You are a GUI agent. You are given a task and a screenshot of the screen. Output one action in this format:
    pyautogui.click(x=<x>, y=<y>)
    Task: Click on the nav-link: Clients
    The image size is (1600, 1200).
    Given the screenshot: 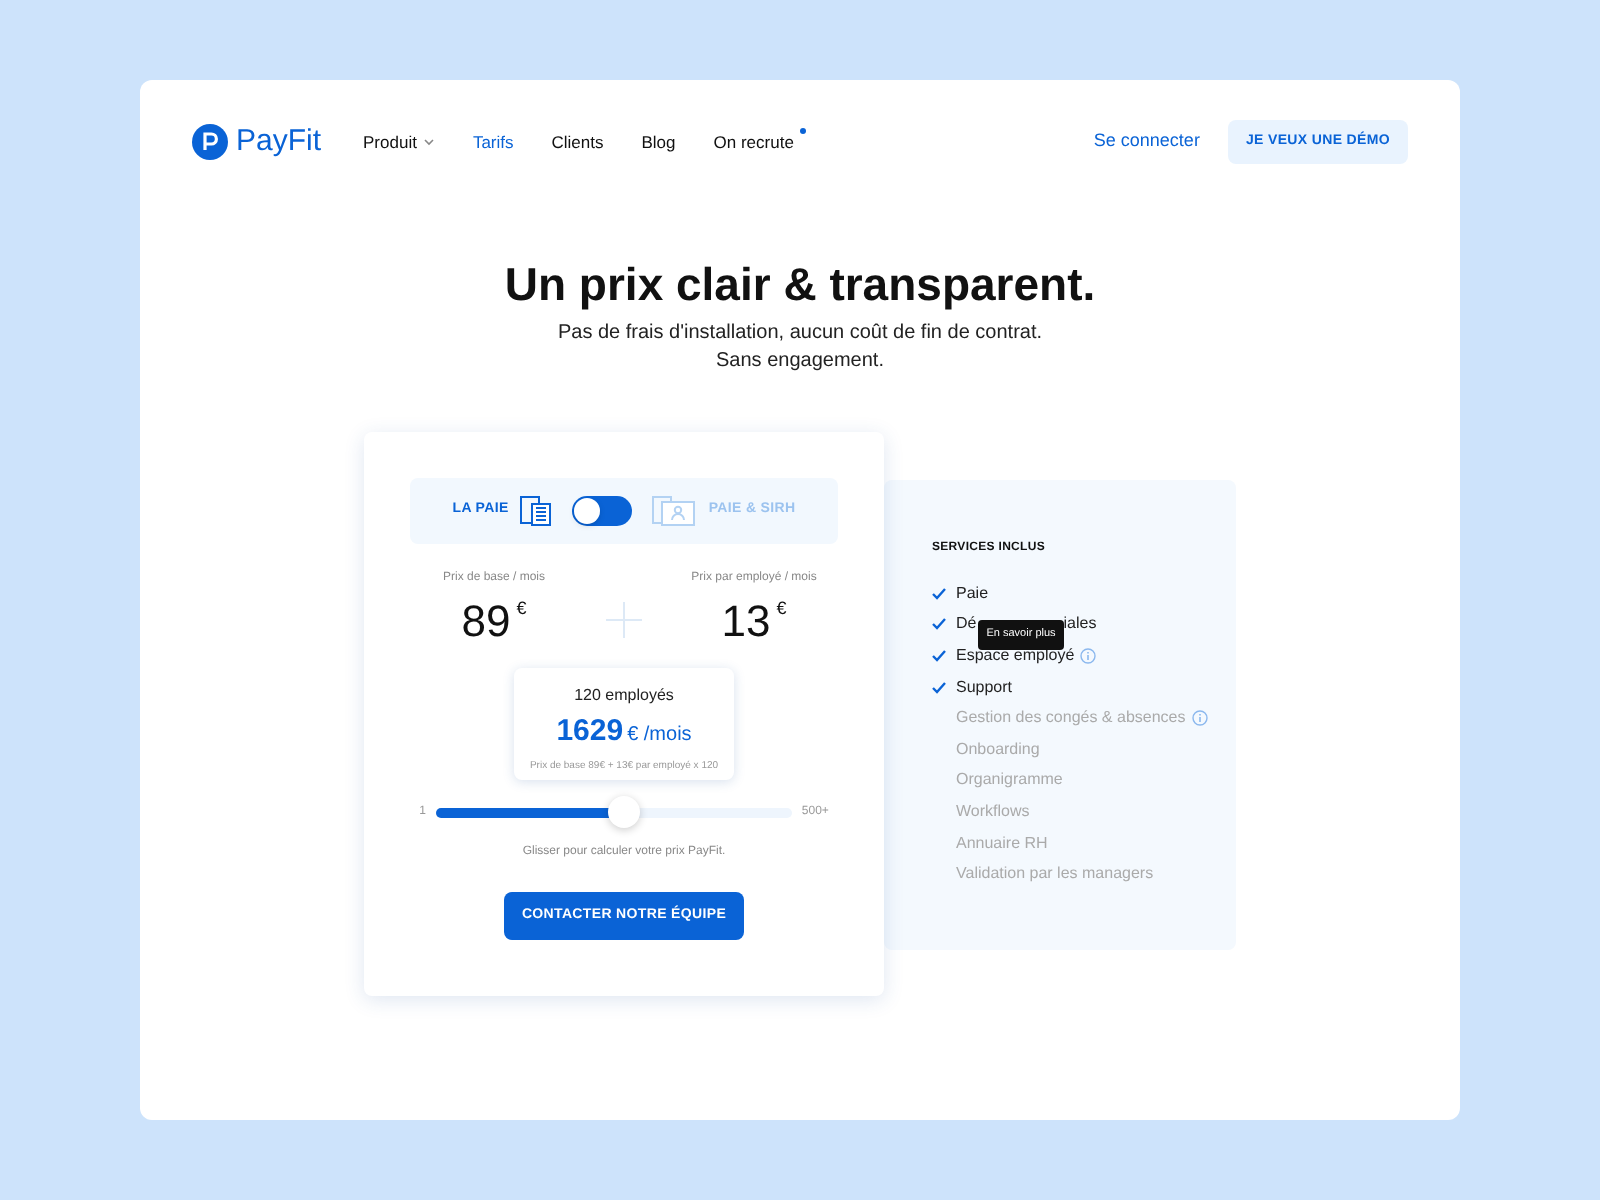 What is the action you would take?
    pyautogui.click(x=577, y=142)
    